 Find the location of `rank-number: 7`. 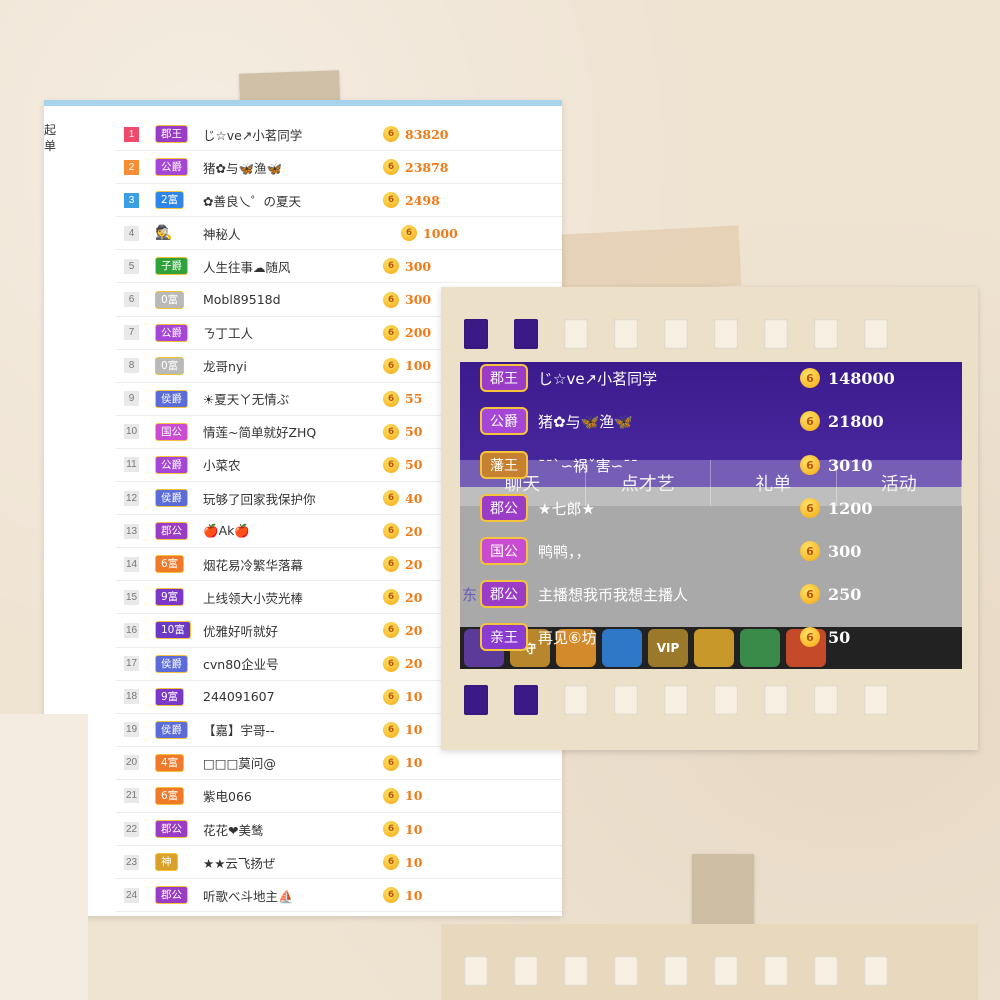

rank-number: 7 is located at coordinates (131, 333).